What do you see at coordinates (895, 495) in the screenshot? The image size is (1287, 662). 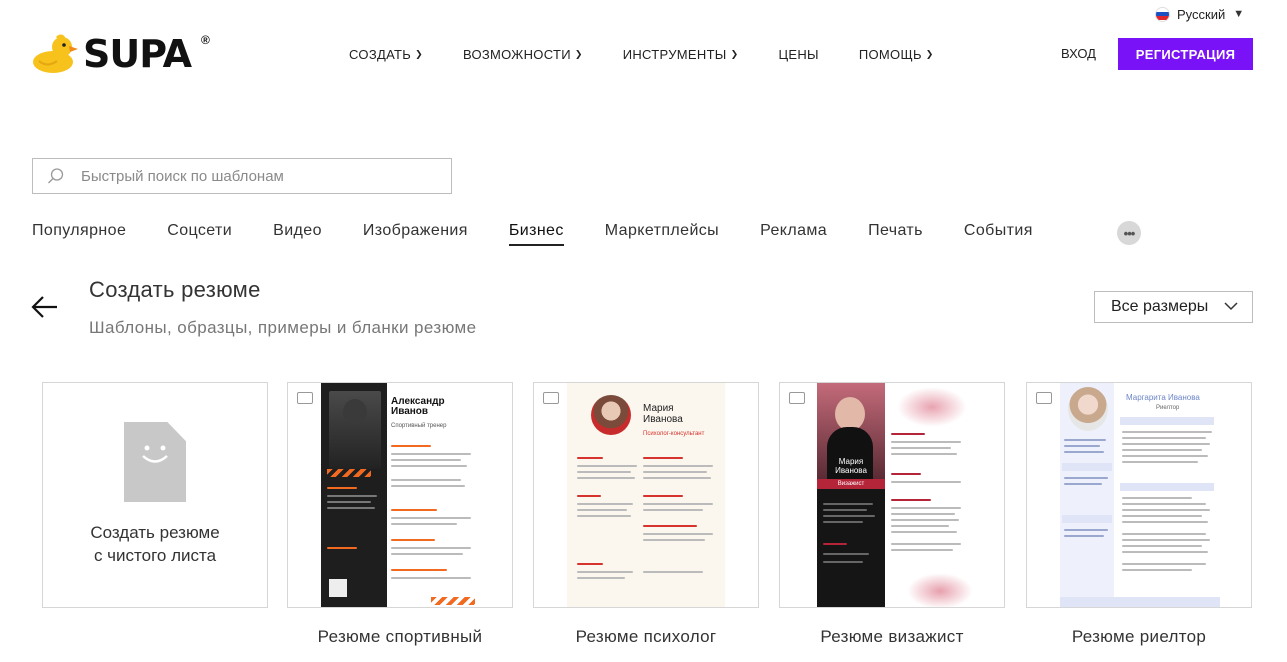 I see `template-preview: Мария Иванова Визажист` at bounding box center [895, 495].